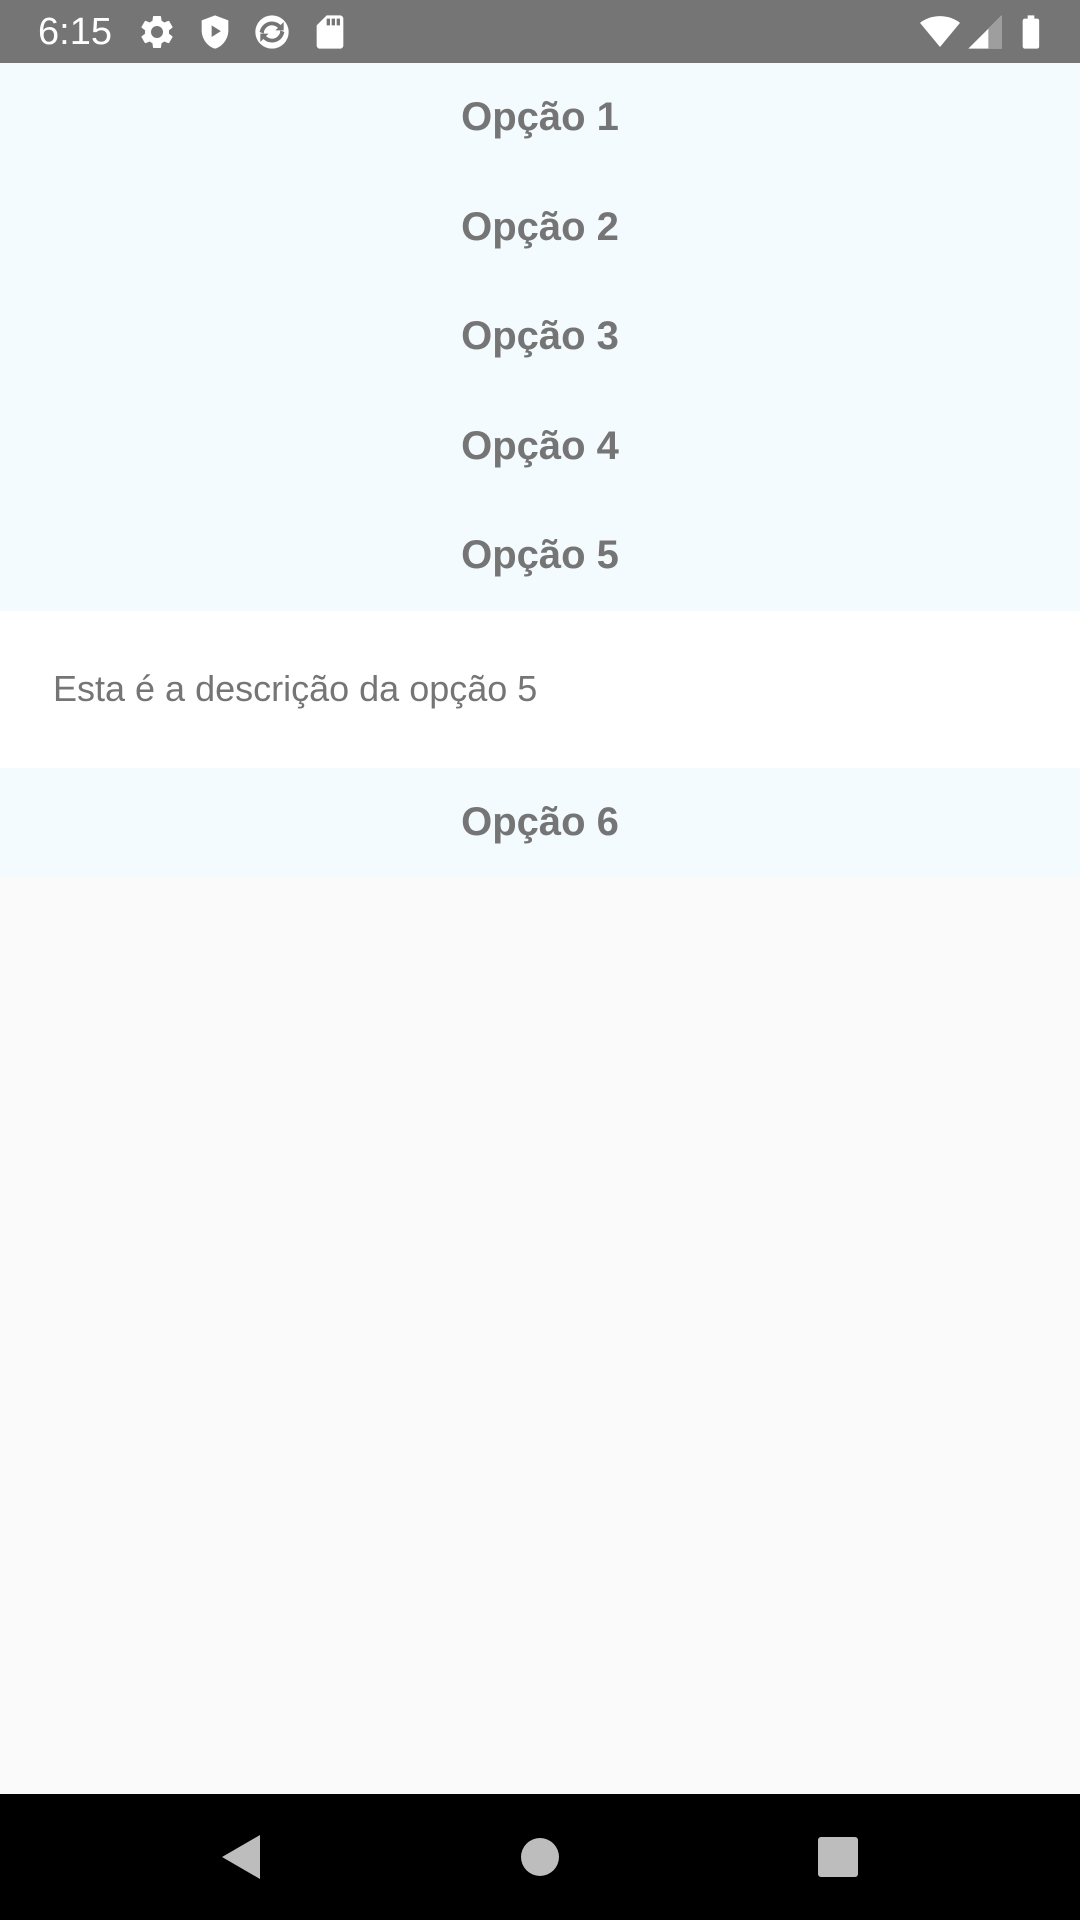 This screenshot has height=1920, width=1080. I want to click on option-header-5: Opção 5, so click(540, 556).